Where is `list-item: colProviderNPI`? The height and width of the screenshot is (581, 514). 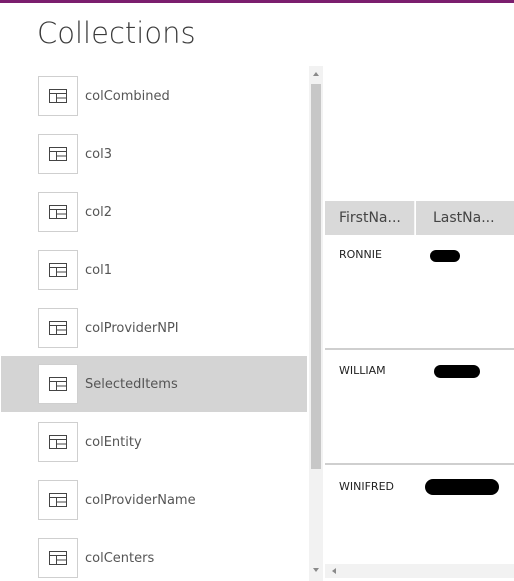
list-item: colProviderNPI is located at coordinates (154, 328).